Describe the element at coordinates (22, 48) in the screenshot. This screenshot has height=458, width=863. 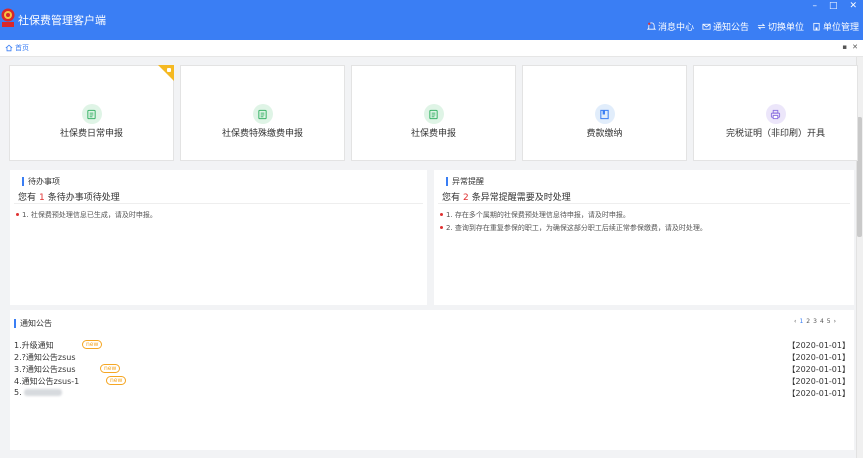
I see `tab-home-label: 首页` at that location.